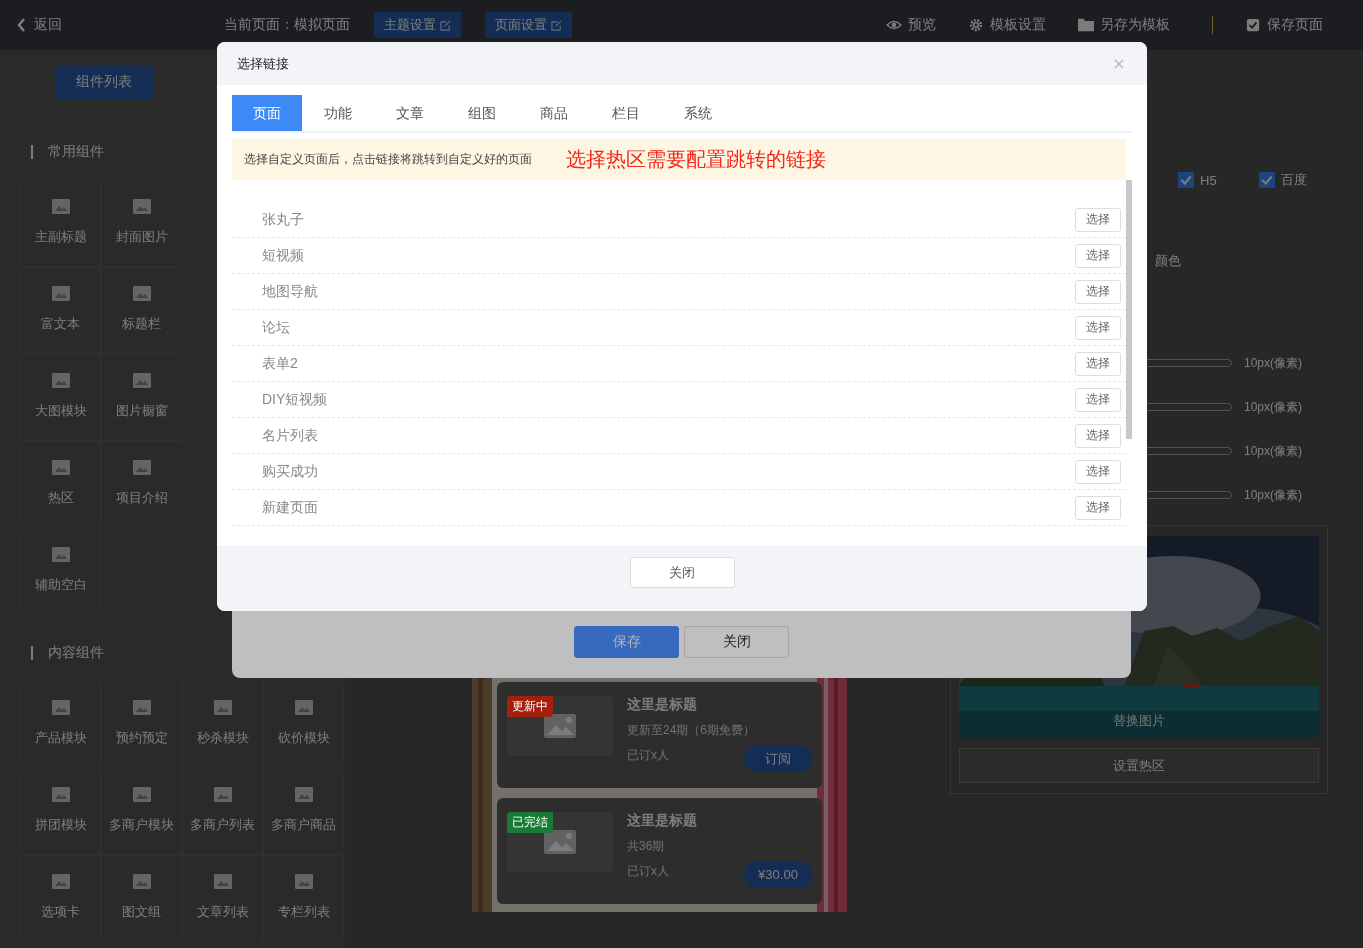  What do you see at coordinates (338, 113) in the screenshot?
I see `link-type-tab: 功能` at bounding box center [338, 113].